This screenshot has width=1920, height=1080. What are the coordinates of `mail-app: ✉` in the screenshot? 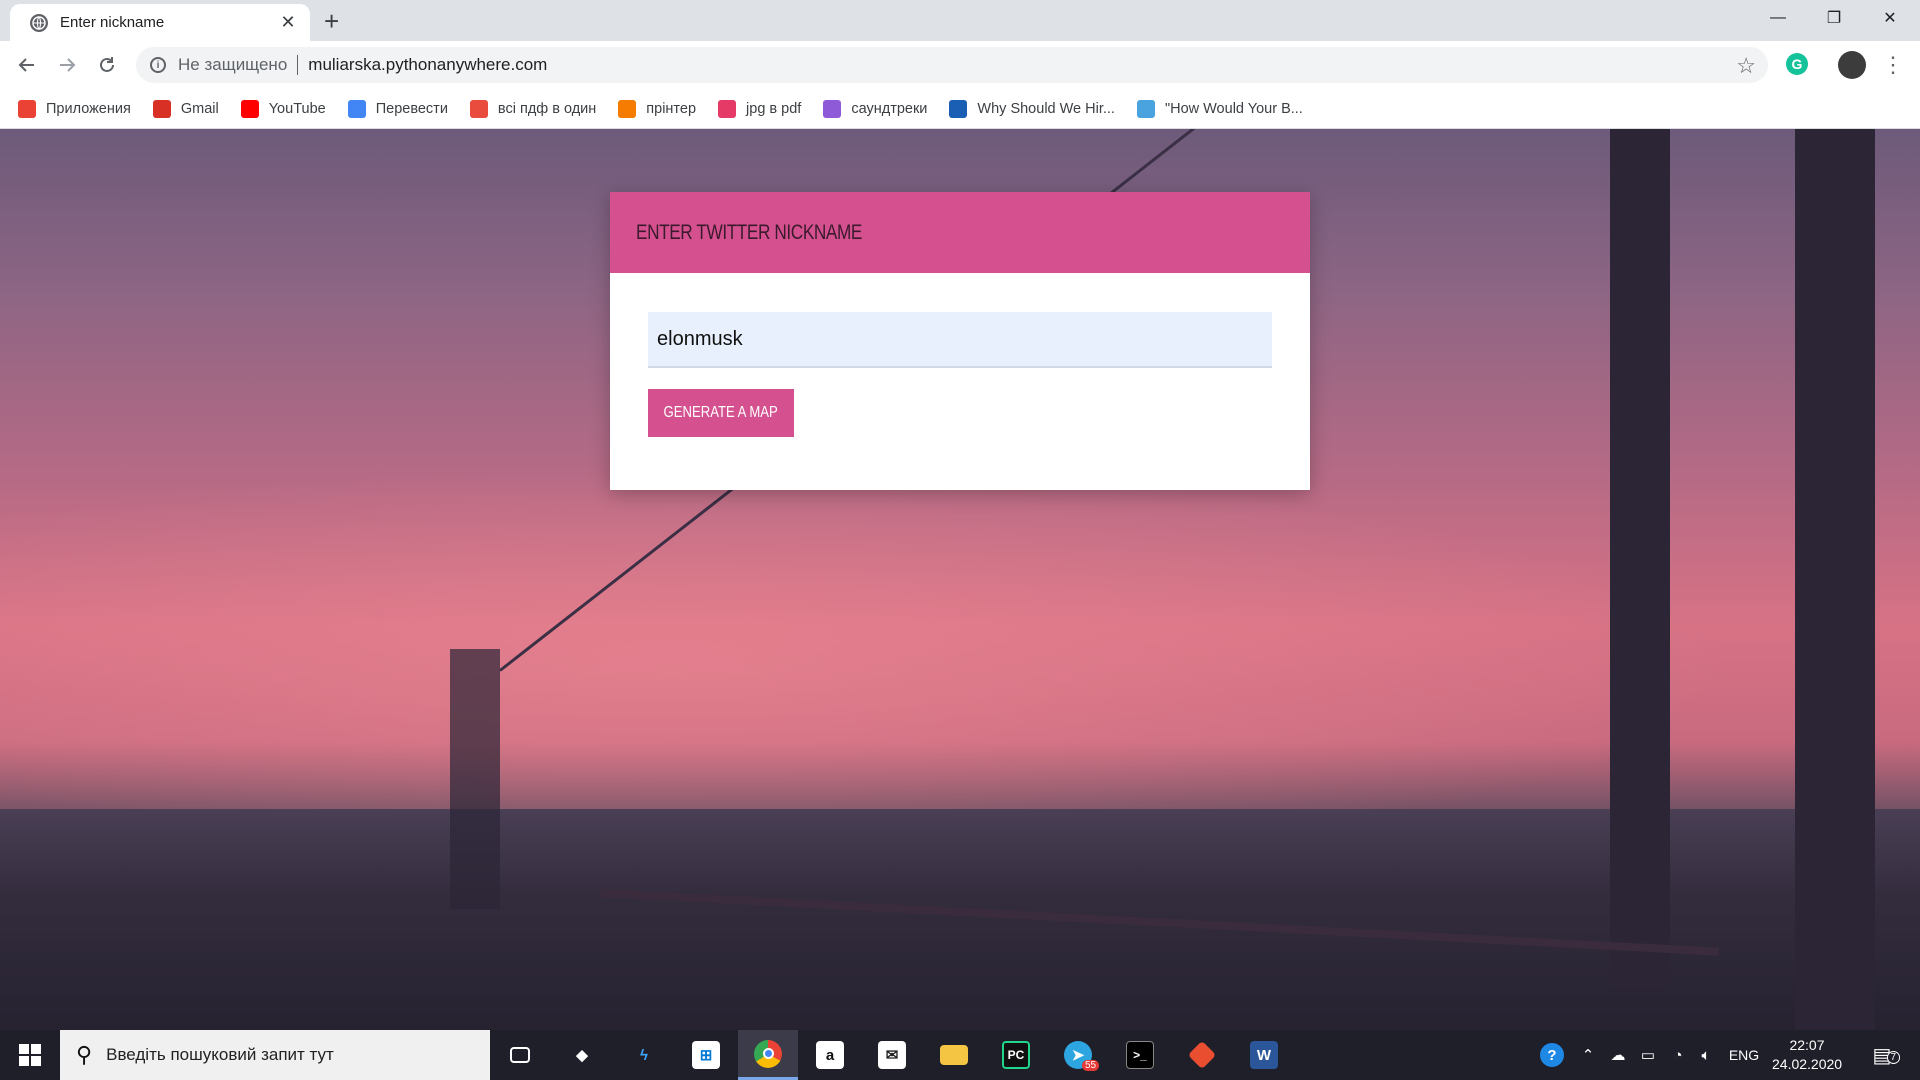 It's located at (892, 1055).